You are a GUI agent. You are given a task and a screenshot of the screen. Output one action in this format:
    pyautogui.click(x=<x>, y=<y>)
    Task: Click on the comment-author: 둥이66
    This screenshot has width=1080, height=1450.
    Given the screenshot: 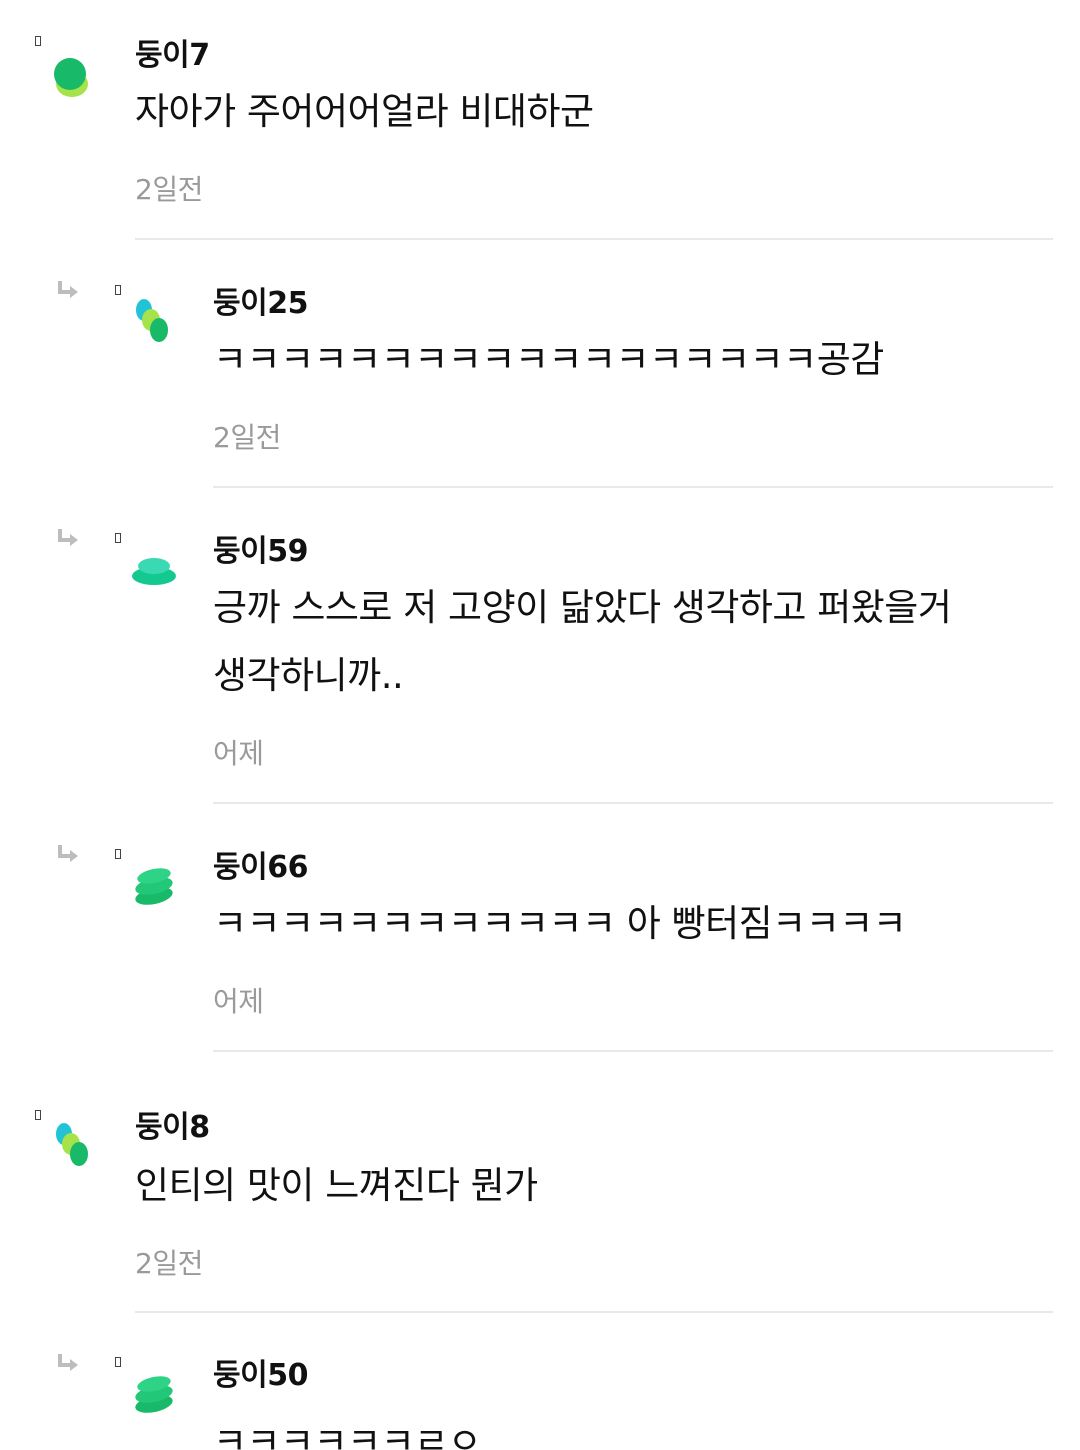 What is the action you would take?
    pyautogui.click(x=260, y=864)
    